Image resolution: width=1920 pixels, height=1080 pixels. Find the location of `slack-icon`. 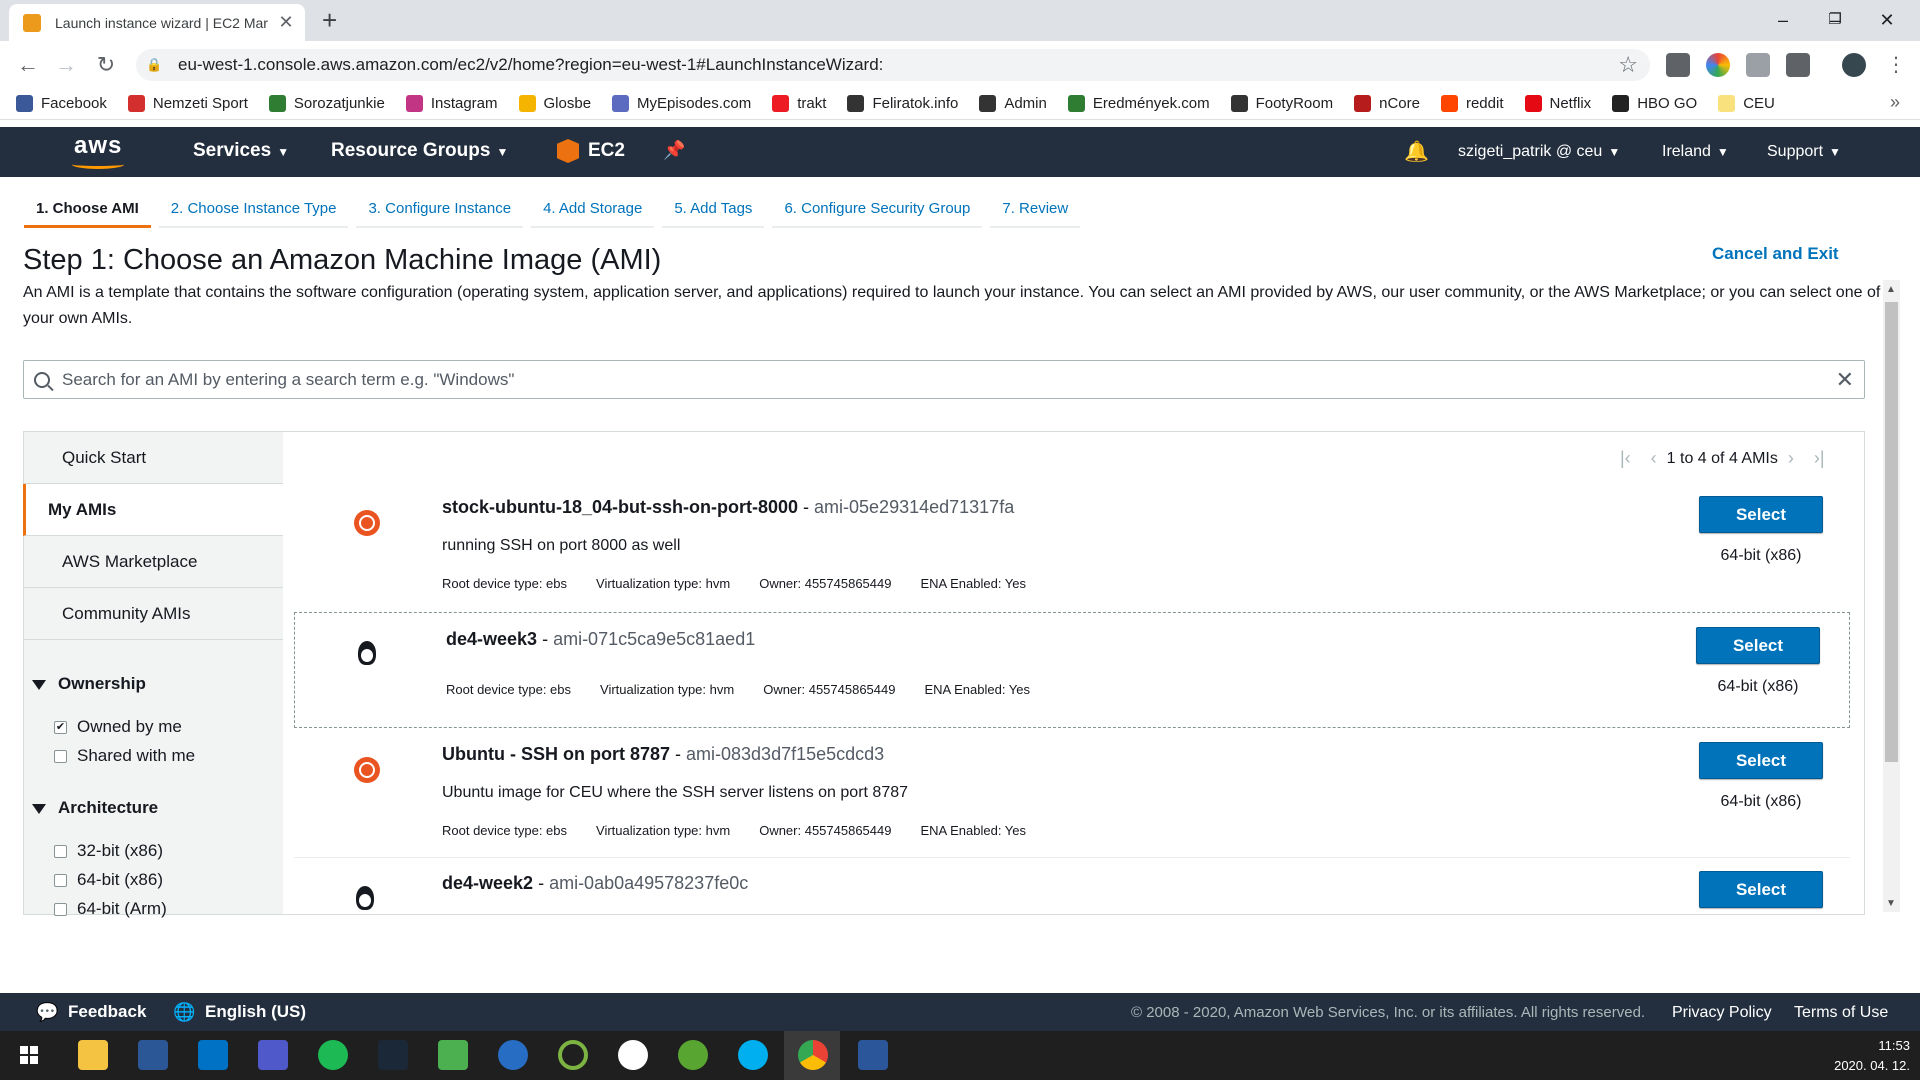

slack-icon is located at coordinates (633, 1055).